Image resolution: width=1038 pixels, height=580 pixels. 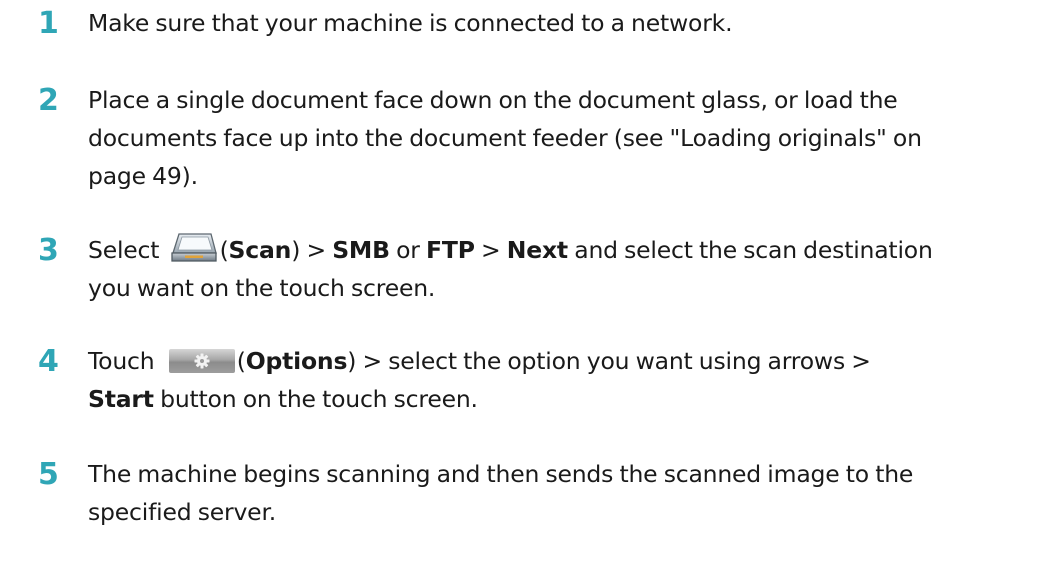 What do you see at coordinates (143, 176) in the screenshot?
I see `step-text-line: page 49).` at bounding box center [143, 176].